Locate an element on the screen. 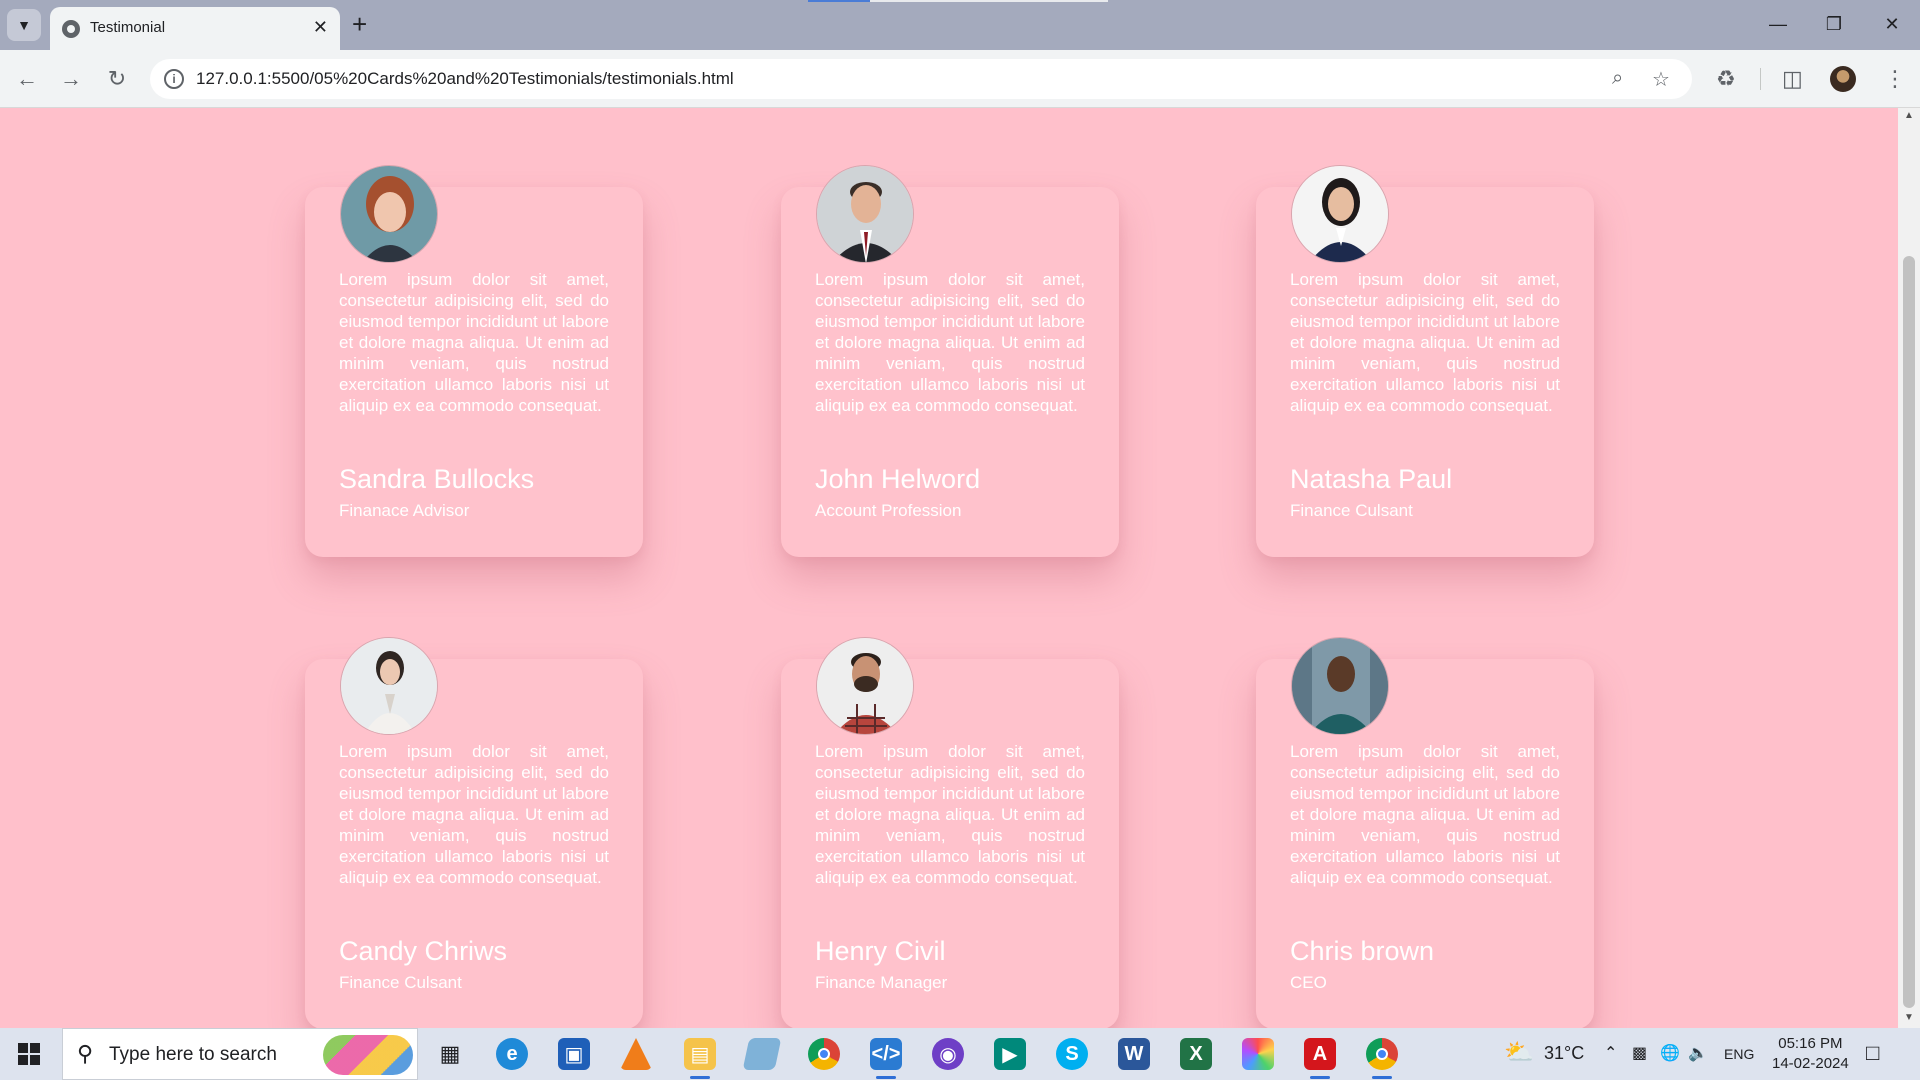 Image resolution: width=1920 pixels, height=1080 pixels. notes-app-icon is located at coordinates (762, 1054).